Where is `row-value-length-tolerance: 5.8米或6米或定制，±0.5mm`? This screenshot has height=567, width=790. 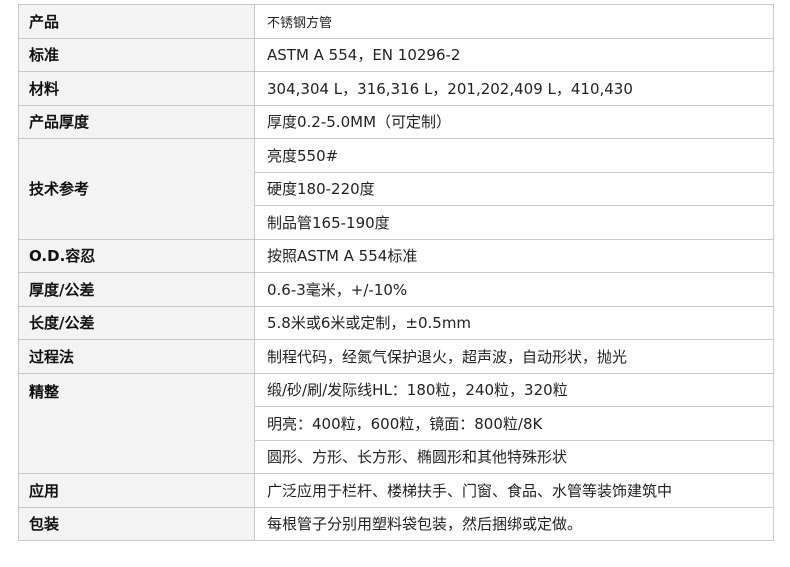 row-value-length-tolerance: 5.8米或6米或定制，±0.5mm is located at coordinates (514, 322).